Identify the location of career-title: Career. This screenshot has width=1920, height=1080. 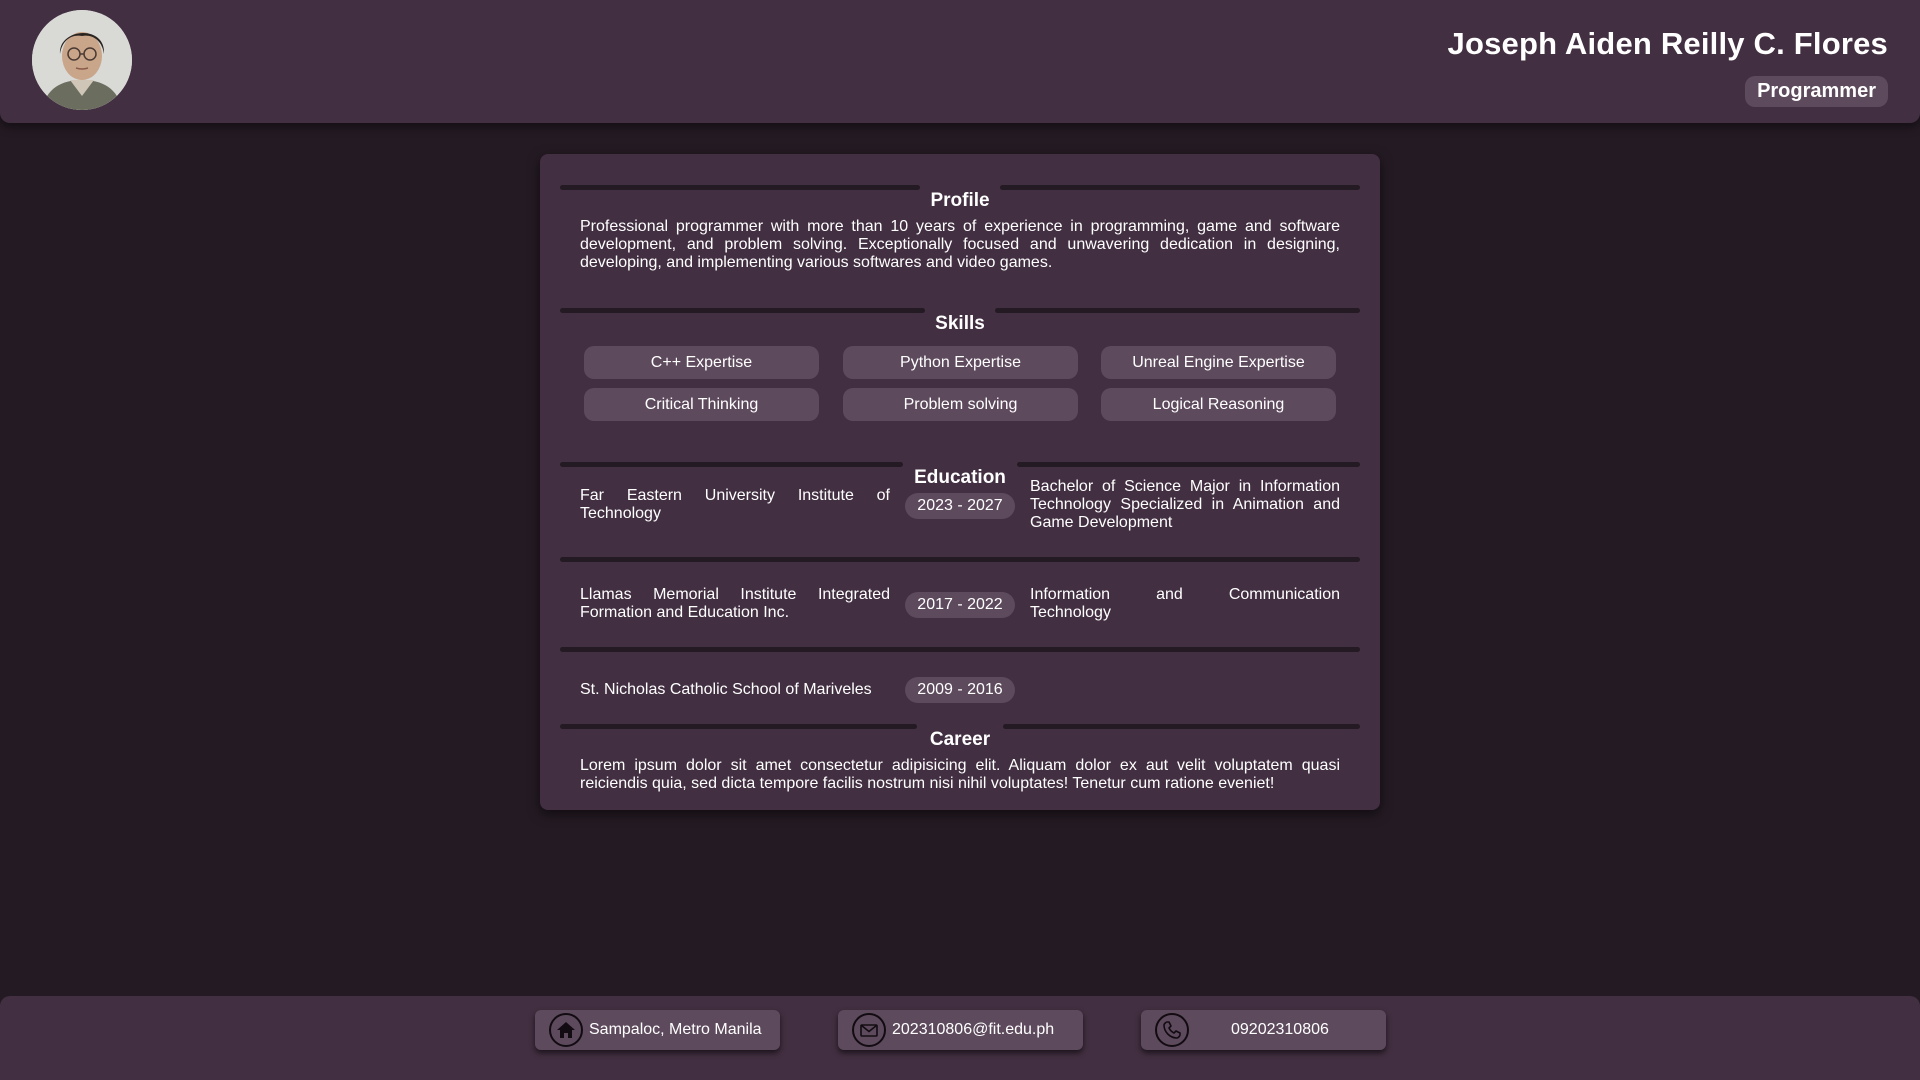
(960, 739).